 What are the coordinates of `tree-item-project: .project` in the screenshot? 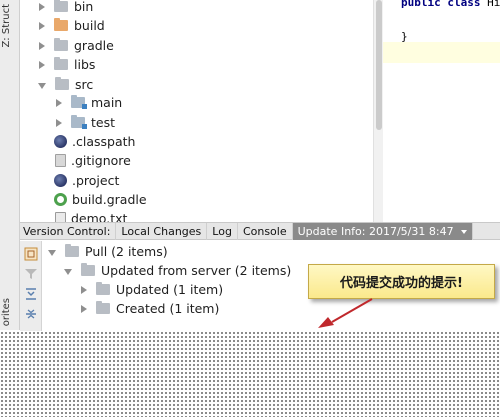 It's located at (86, 180).